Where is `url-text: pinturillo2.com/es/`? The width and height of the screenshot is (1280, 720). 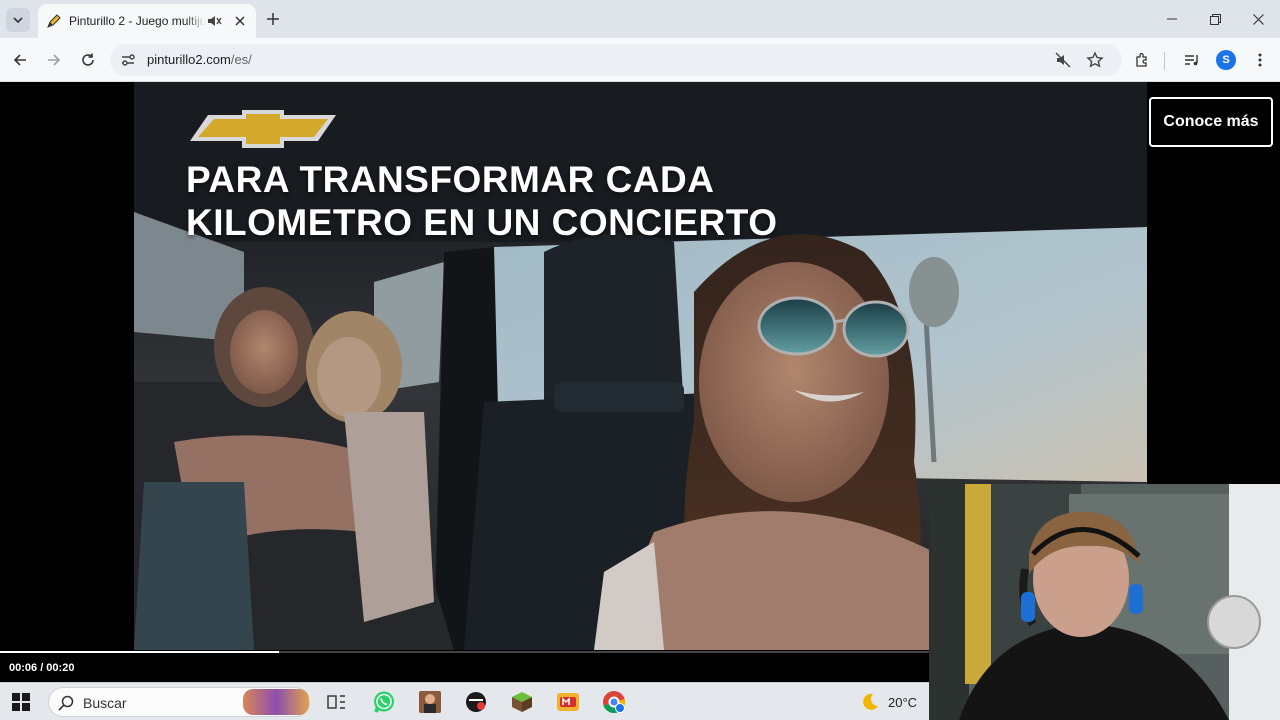 url-text: pinturillo2.com/es/ is located at coordinates (199, 59).